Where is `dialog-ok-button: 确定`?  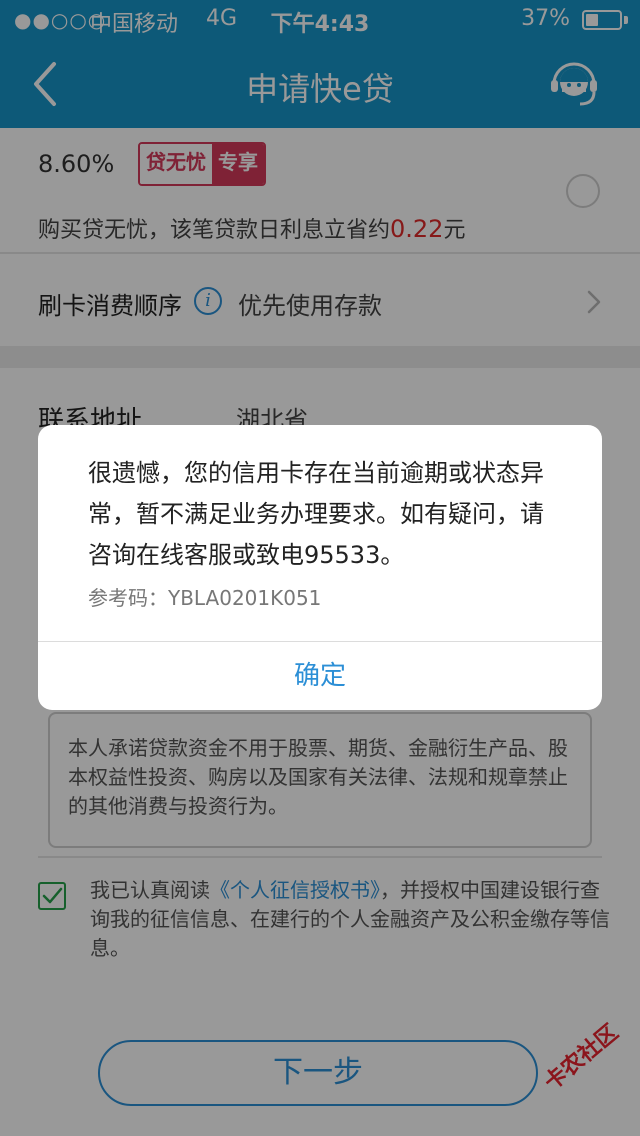
dialog-ok-button: 确定 is located at coordinates (320, 676).